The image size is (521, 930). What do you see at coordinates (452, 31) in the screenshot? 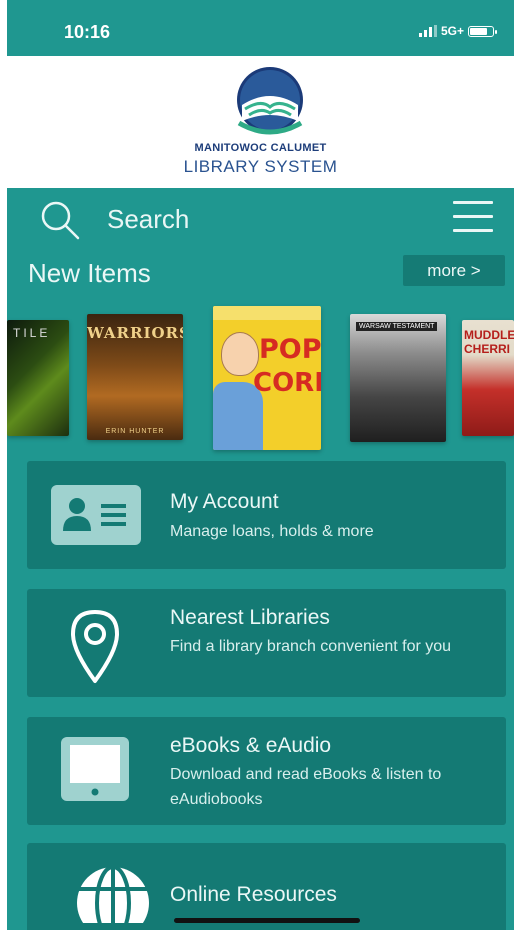
I see `network-label: 5G+` at bounding box center [452, 31].